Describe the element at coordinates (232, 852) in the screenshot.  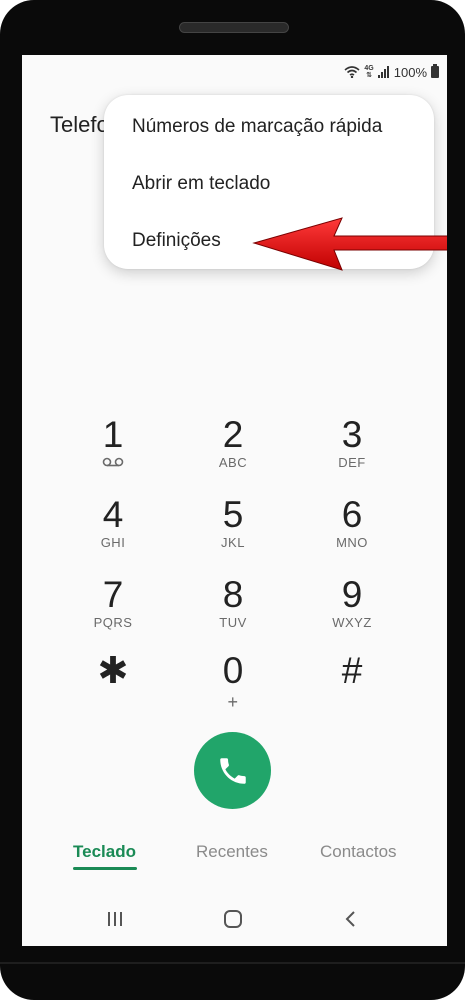
I see `tab-recents: Recentes` at that location.